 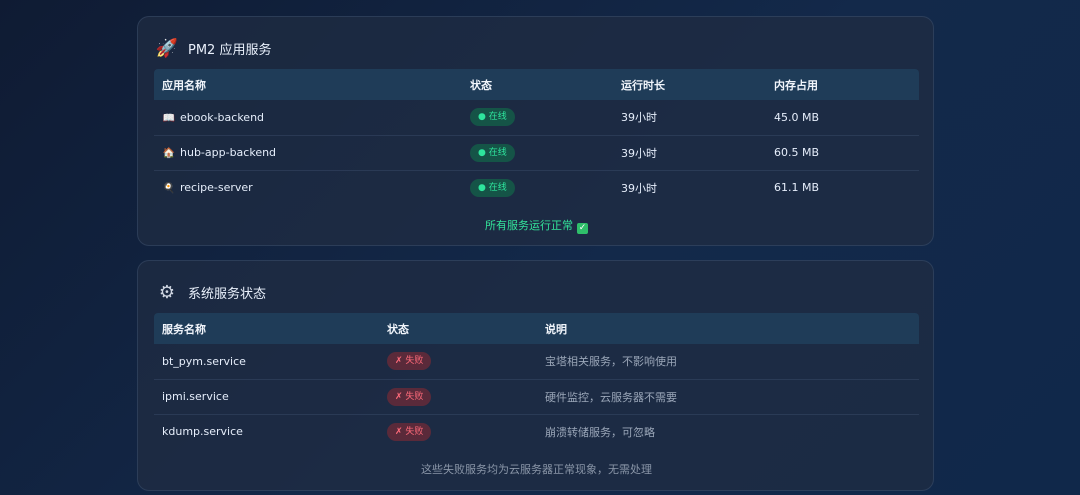 What do you see at coordinates (227, 294) in the screenshot?
I see `system-title: 系统服务状态` at bounding box center [227, 294].